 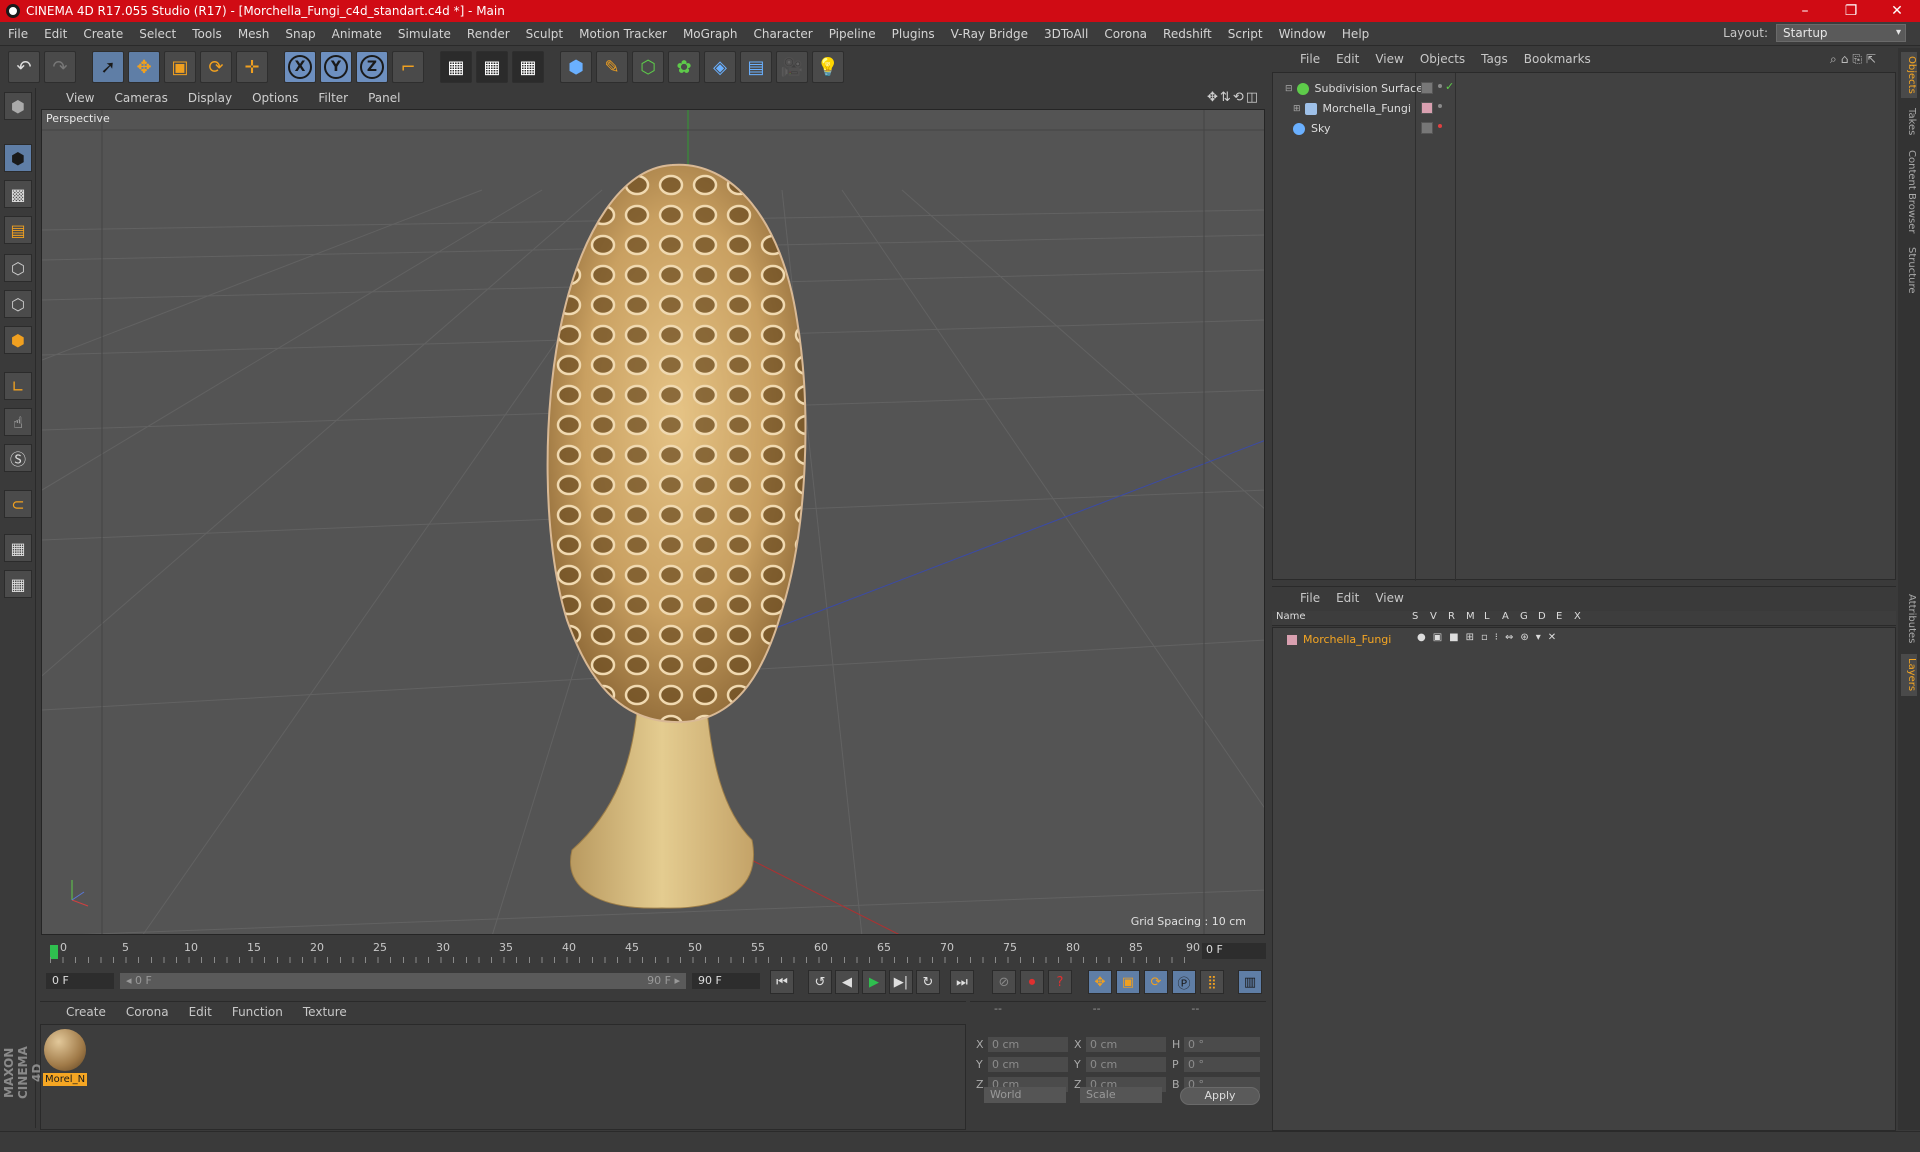 What do you see at coordinates (1909, 75) in the screenshot?
I see `tab-objects: Objects` at bounding box center [1909, 75].